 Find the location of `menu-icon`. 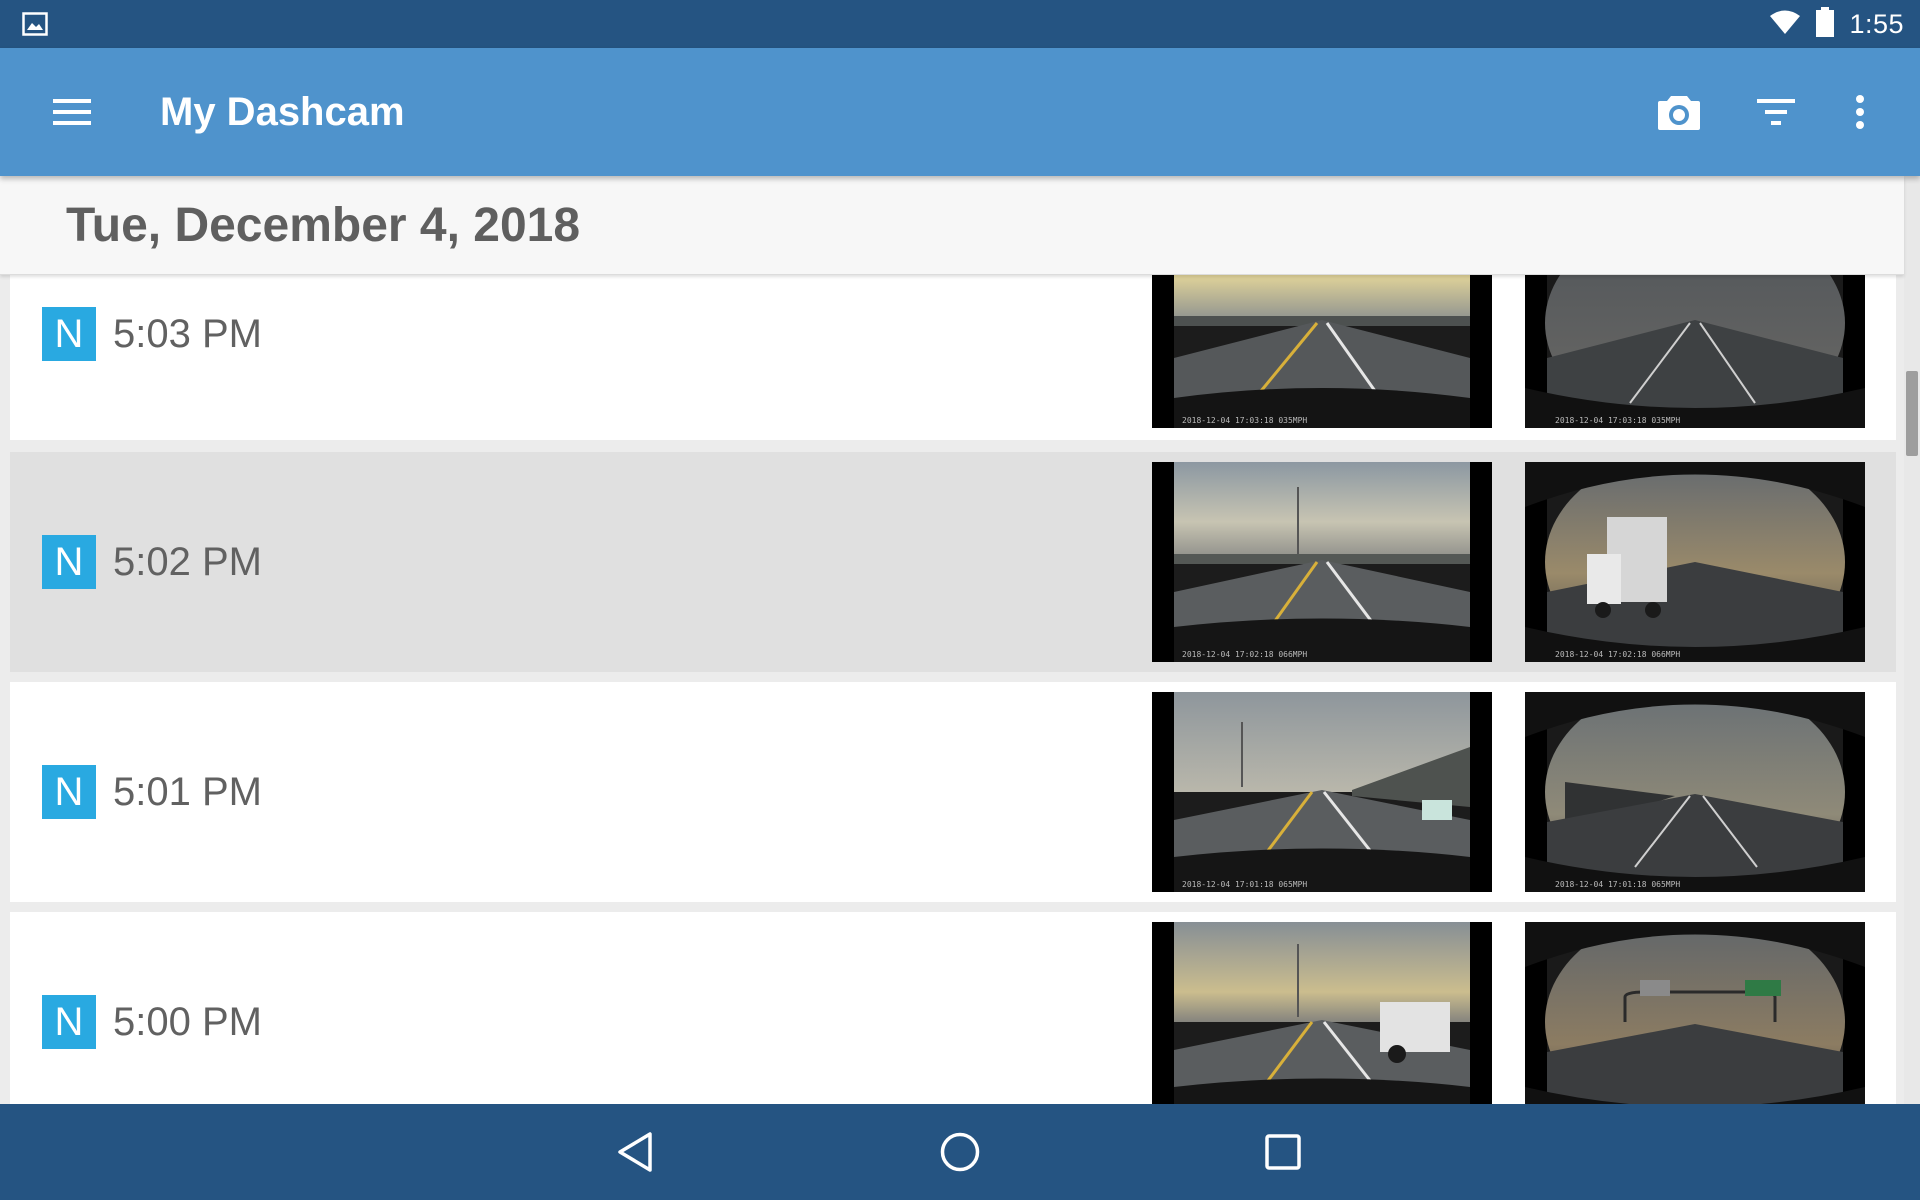

menu-icon is located at coordinates (72, 112).